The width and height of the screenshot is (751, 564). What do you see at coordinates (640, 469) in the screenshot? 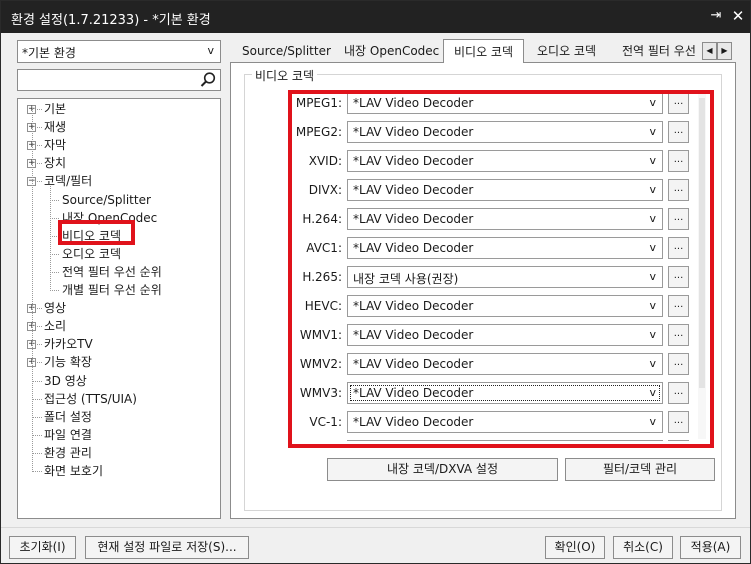
I see `filter-codec-manage-button: 필터/코덱 관리` at bounding box center [640, 469].